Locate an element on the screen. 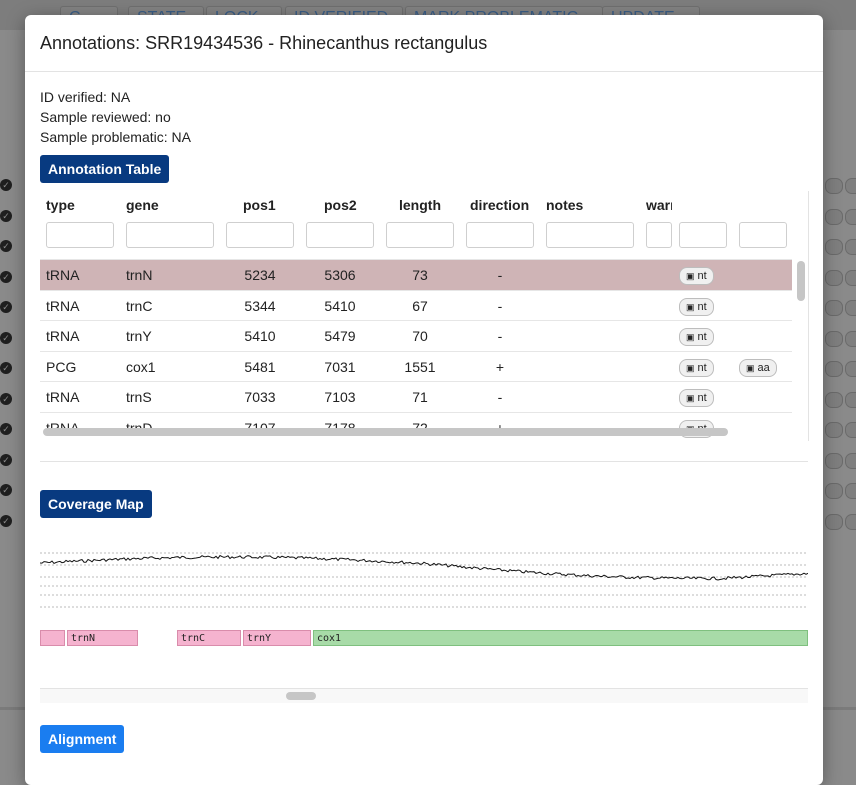  table-row: tRNA trnY 5410 5479 70 - ▣ nt is located at coordinates (416, 335).